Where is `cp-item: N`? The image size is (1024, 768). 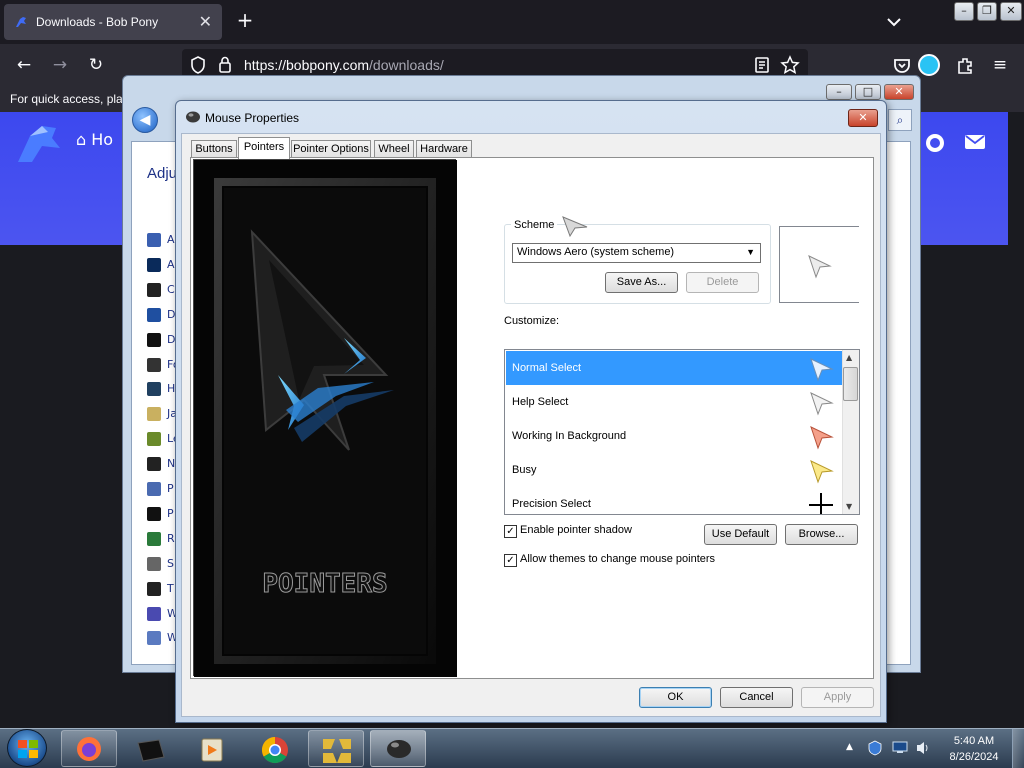
cp-item: N is located at coordinates (161, 464).